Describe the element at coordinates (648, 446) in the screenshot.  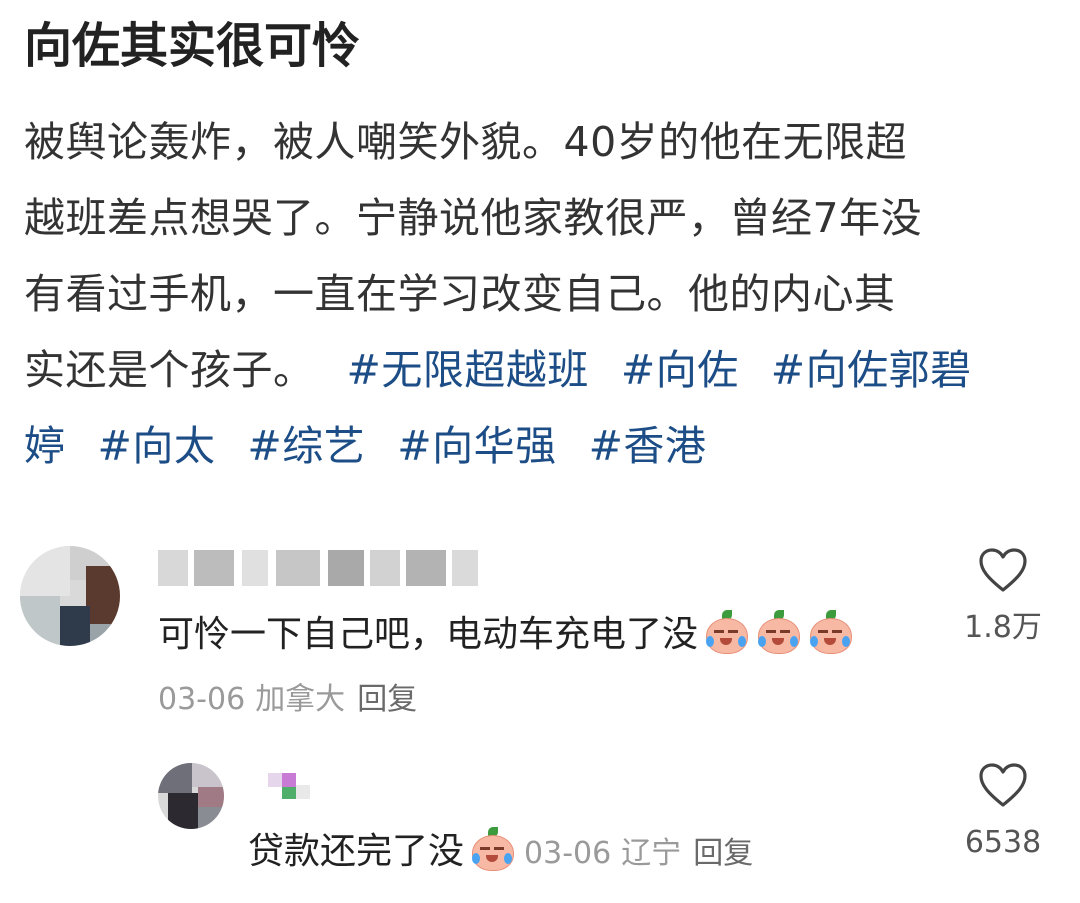
I see `hashtag-link: #香港` at that location.